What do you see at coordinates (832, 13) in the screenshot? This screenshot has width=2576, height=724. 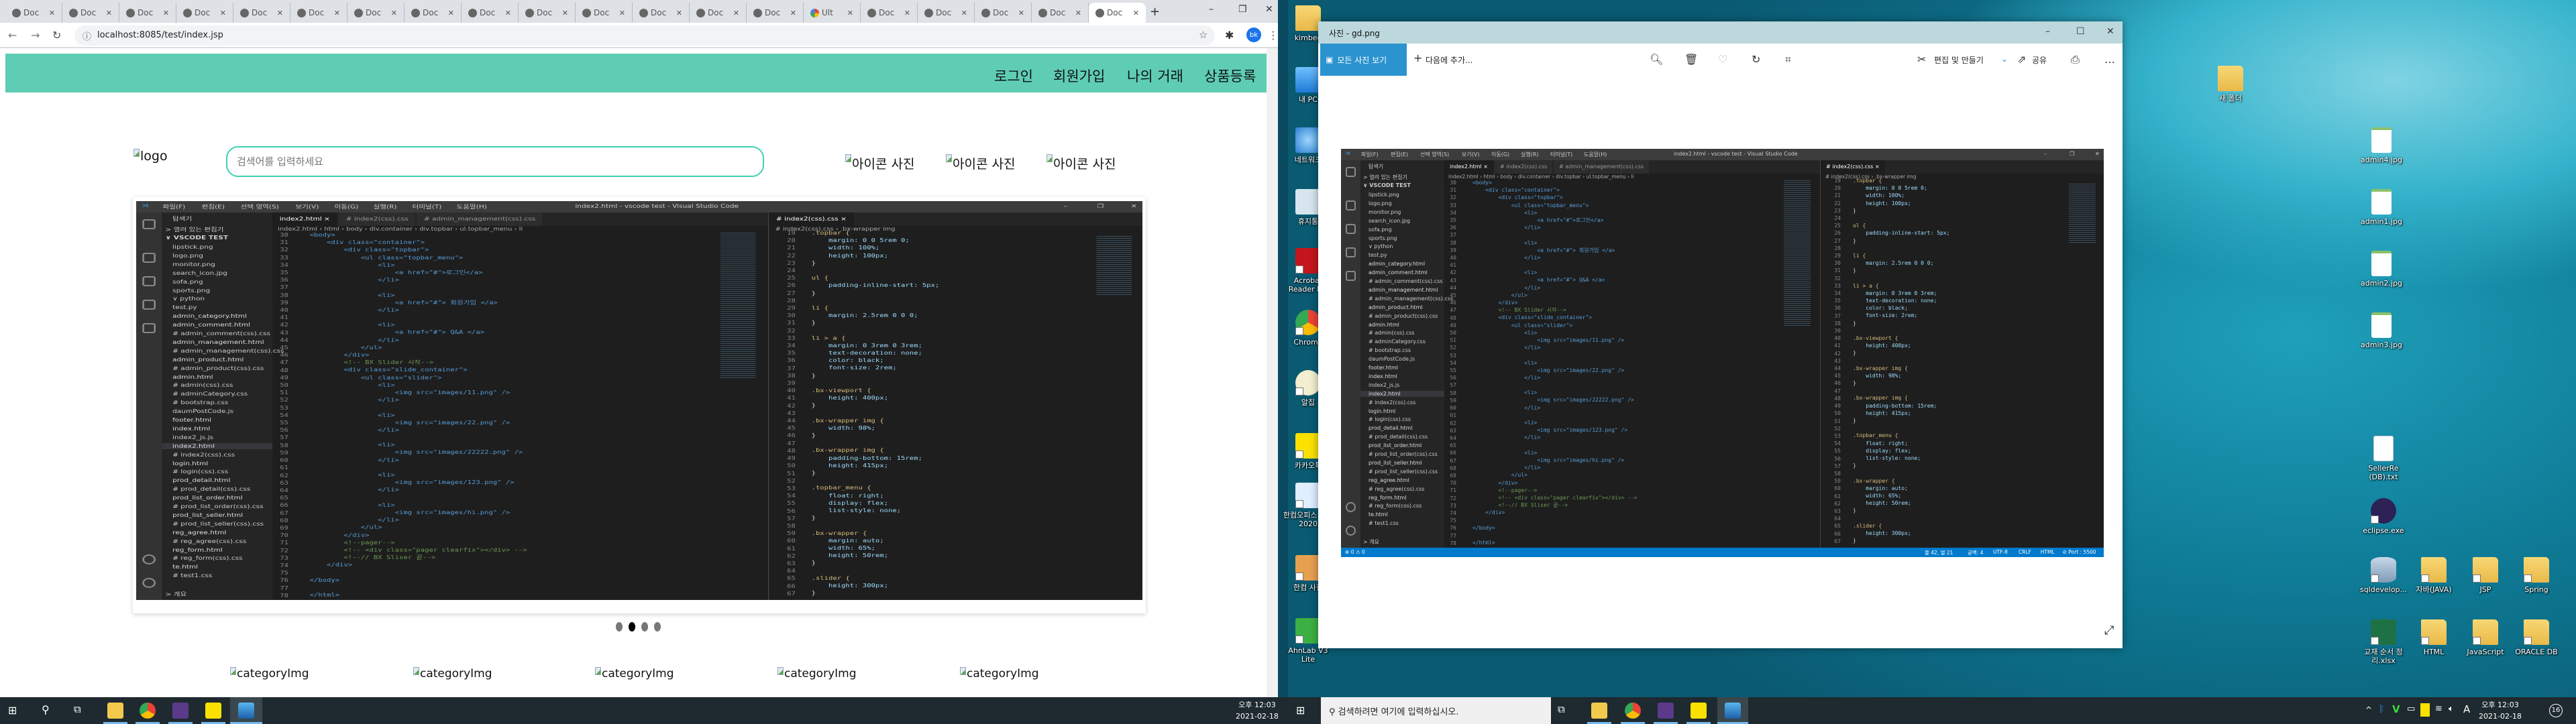 I see `browser-tab: Ult ✕` at bounding box center [832, 13].